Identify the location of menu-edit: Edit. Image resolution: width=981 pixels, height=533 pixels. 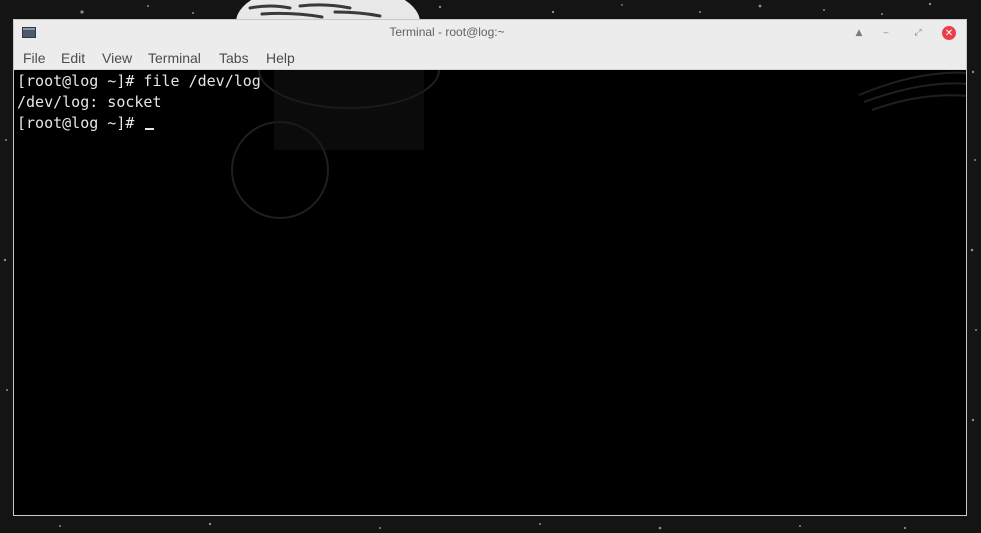
(73, 58).